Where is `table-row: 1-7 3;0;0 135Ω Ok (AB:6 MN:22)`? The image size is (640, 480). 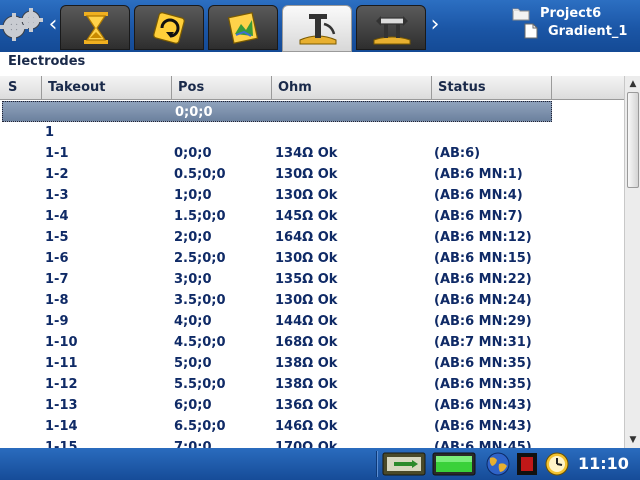
table-row: 1-7 3;0;0 135Ω Ok (AB:6 MN:22) is located at coordinates (312, 279).